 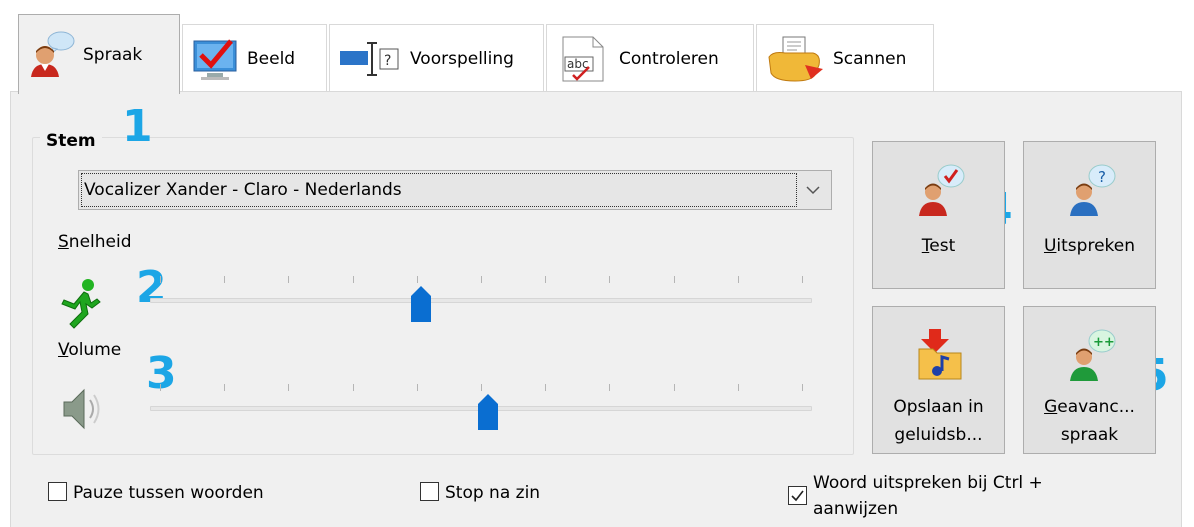 What do you see at coordinates (493, 493) in the screenshot?
I see `checkbox-label: Stop na zin` at bounding box center [493, 493].